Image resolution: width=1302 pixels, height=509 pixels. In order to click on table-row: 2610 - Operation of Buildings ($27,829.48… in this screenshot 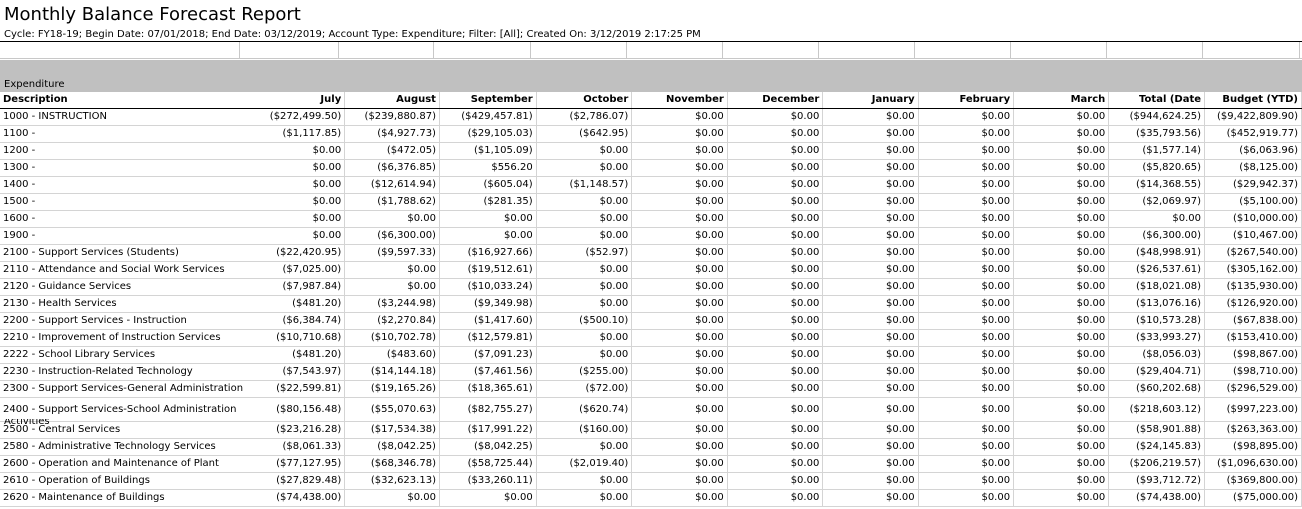, I will do `click(651, 481)`.